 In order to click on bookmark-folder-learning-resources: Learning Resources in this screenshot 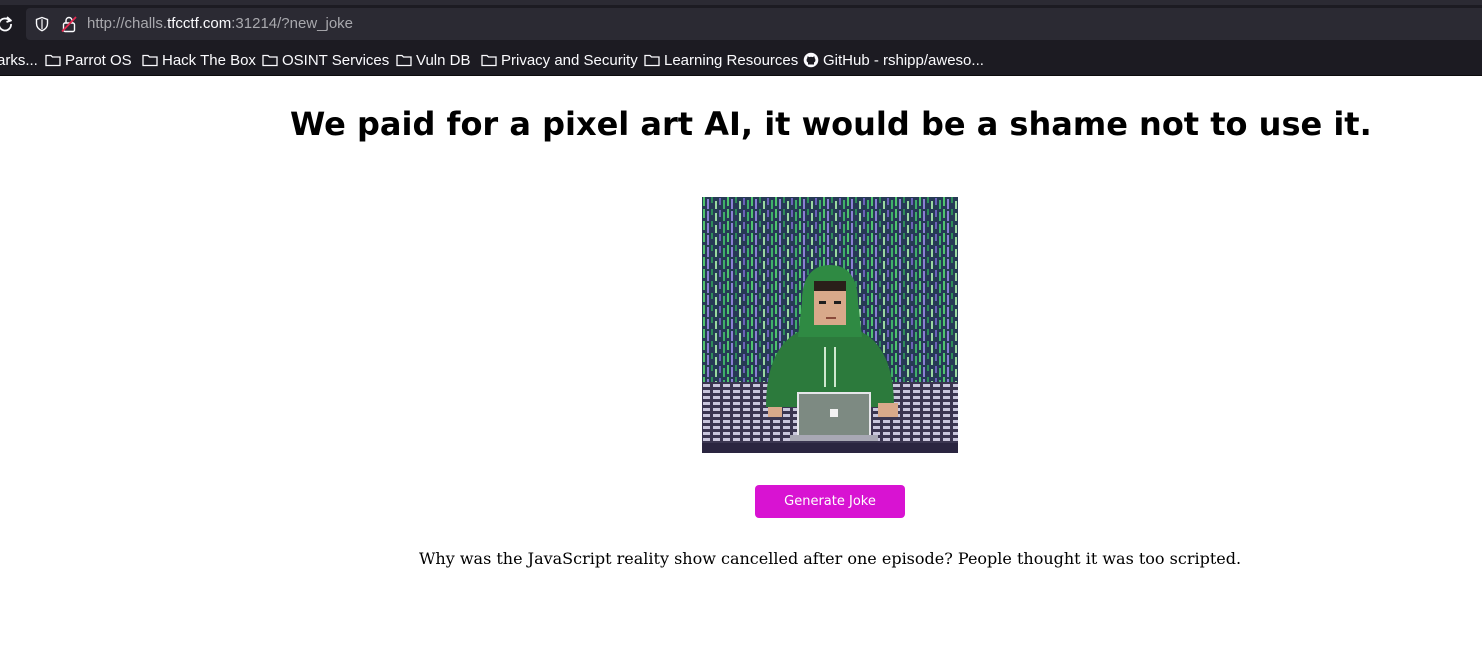, I will do `click(721, 60)`.